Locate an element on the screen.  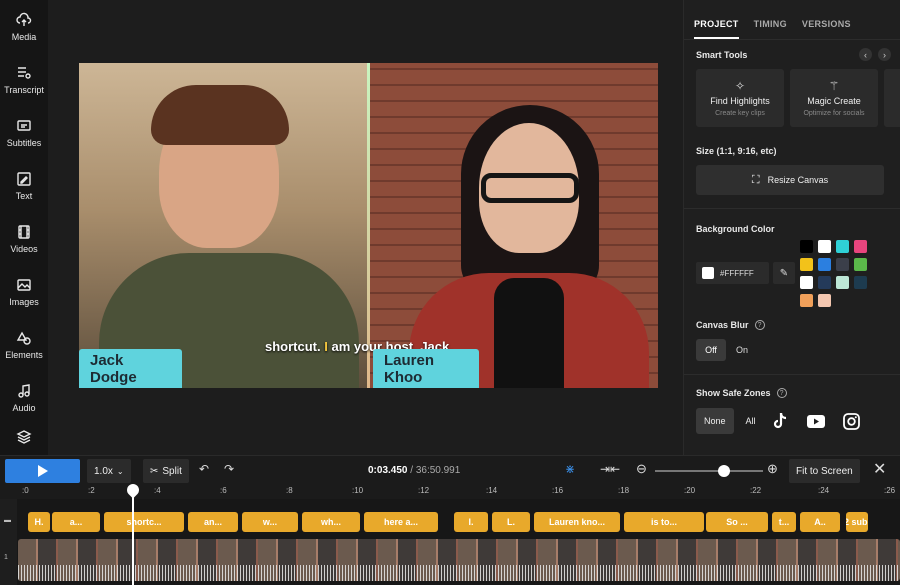
zoom-slider-track is located at coordinates (709, 471).